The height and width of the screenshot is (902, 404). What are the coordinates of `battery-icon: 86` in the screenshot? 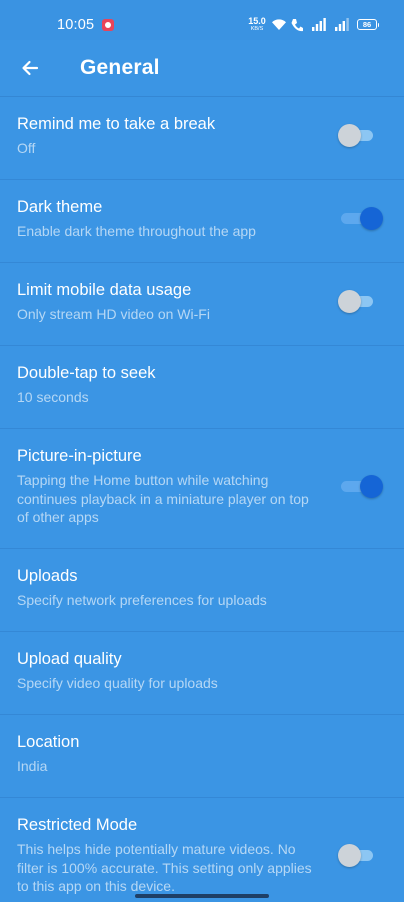 It's located at (368, 24).